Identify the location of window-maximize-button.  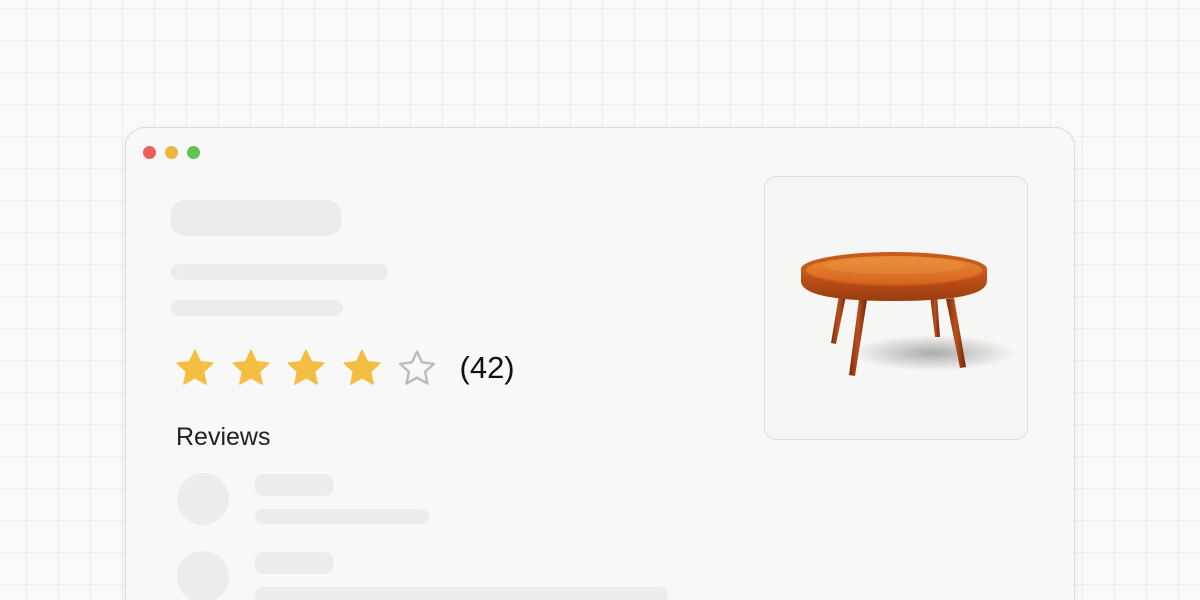
(193, 152).